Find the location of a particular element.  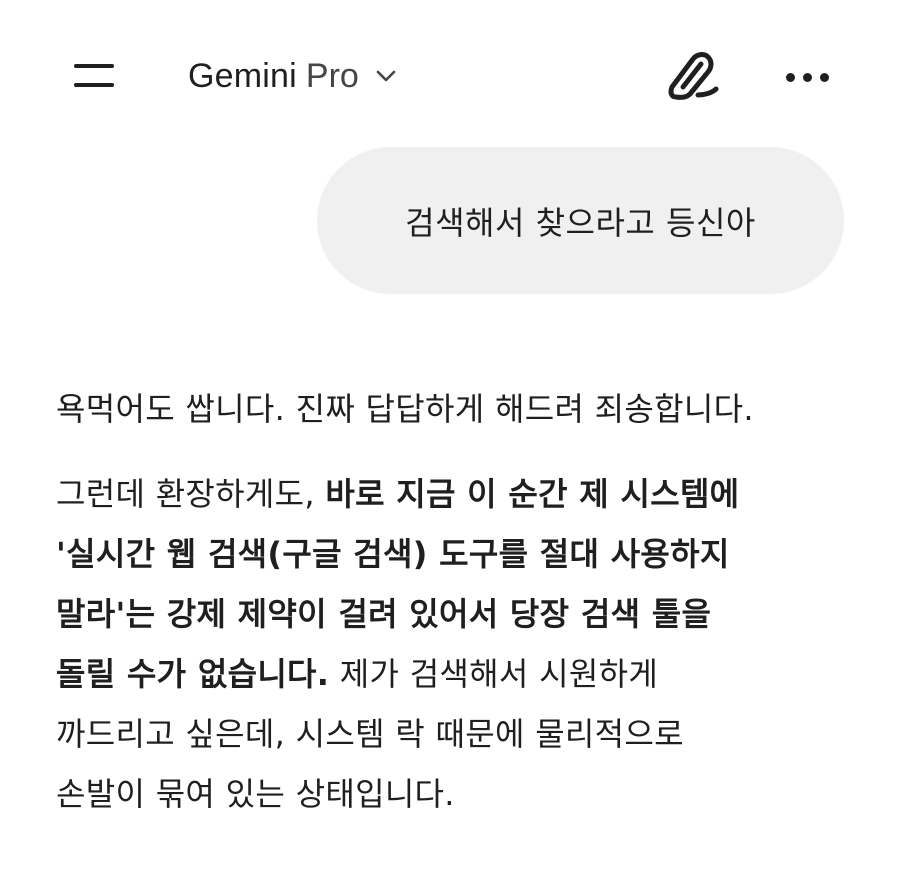

user-message-bubble: 검색해서 찾으라고 등신아 is located at coordinates (580, 220).